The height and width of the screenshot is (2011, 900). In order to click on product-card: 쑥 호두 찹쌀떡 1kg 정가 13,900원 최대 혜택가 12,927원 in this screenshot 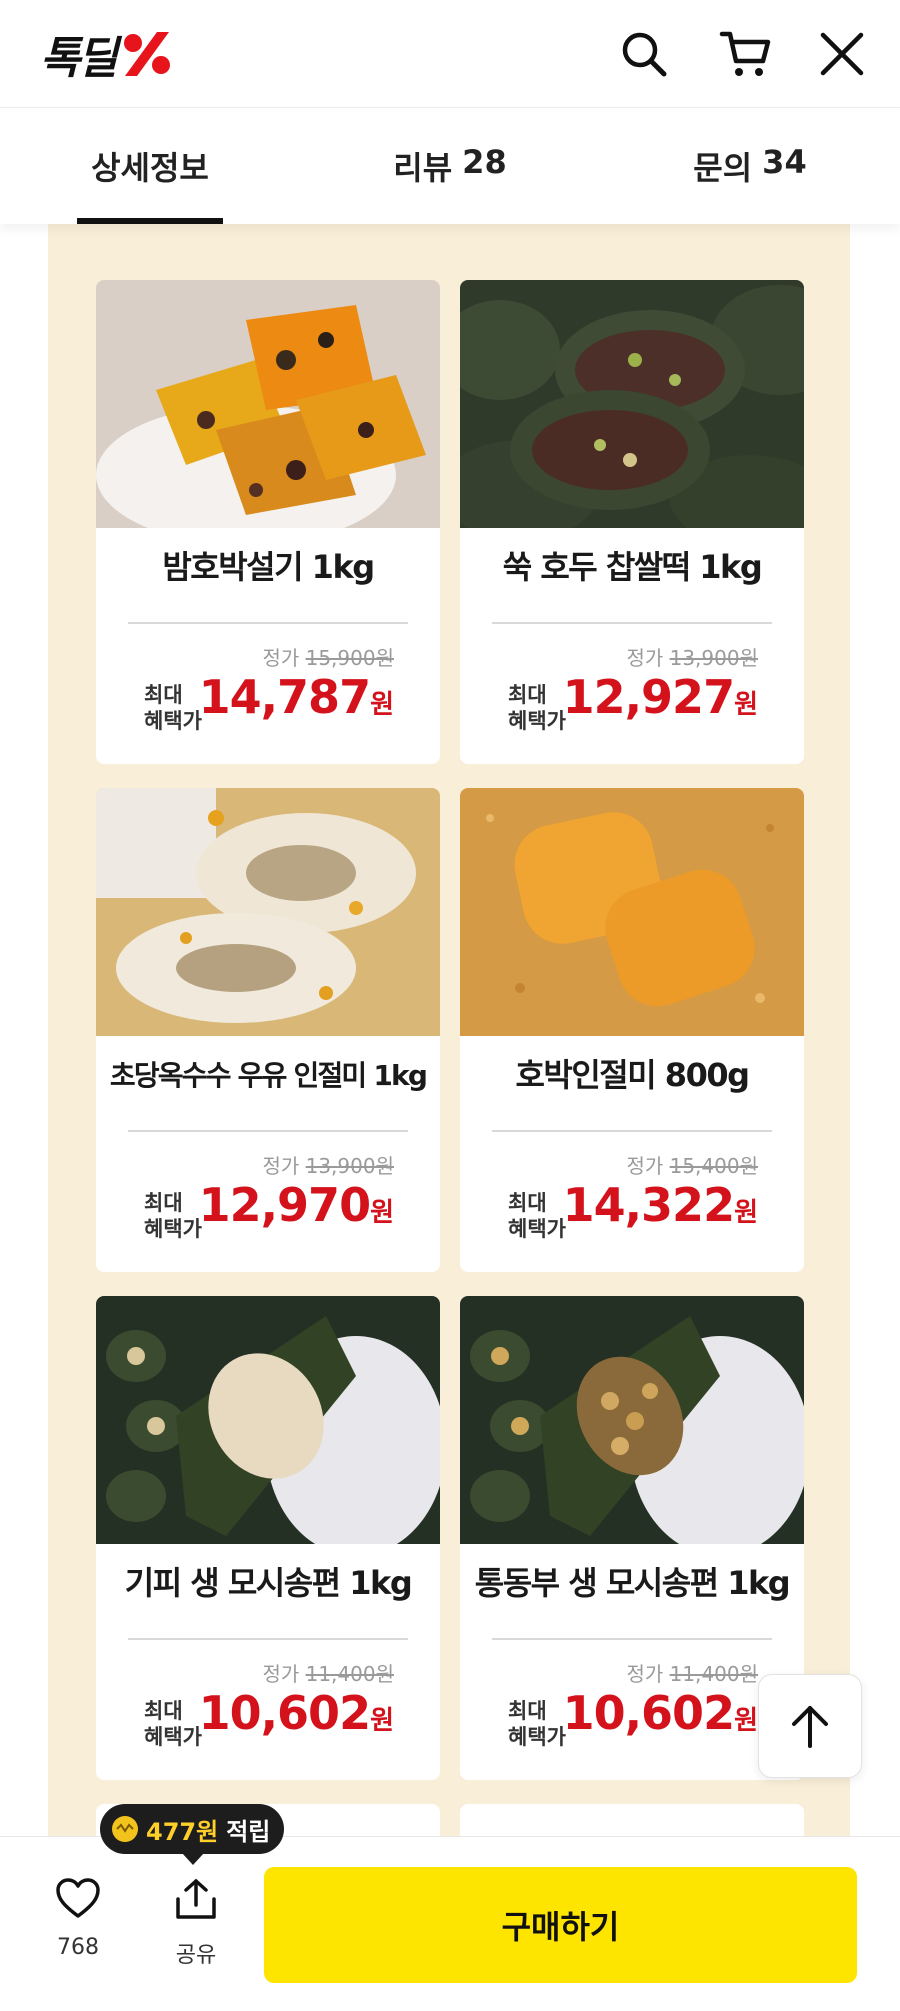, I will do `click(632, 522)`.